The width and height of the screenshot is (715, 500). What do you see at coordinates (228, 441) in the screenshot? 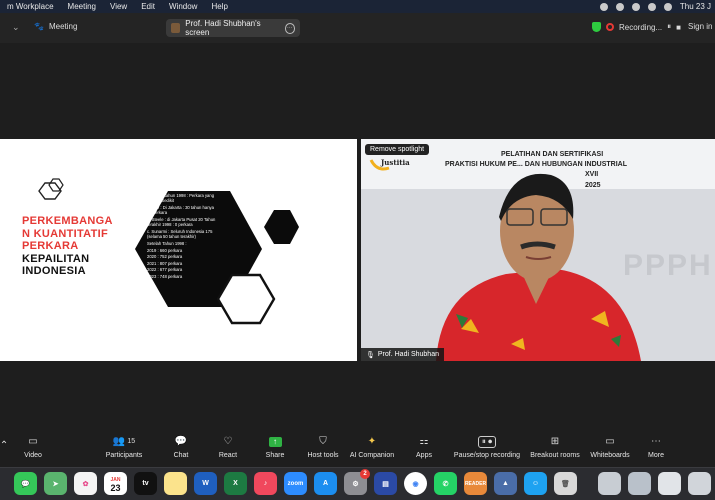
I see `heart-icon: ♡` at bounding box center [228, 441].